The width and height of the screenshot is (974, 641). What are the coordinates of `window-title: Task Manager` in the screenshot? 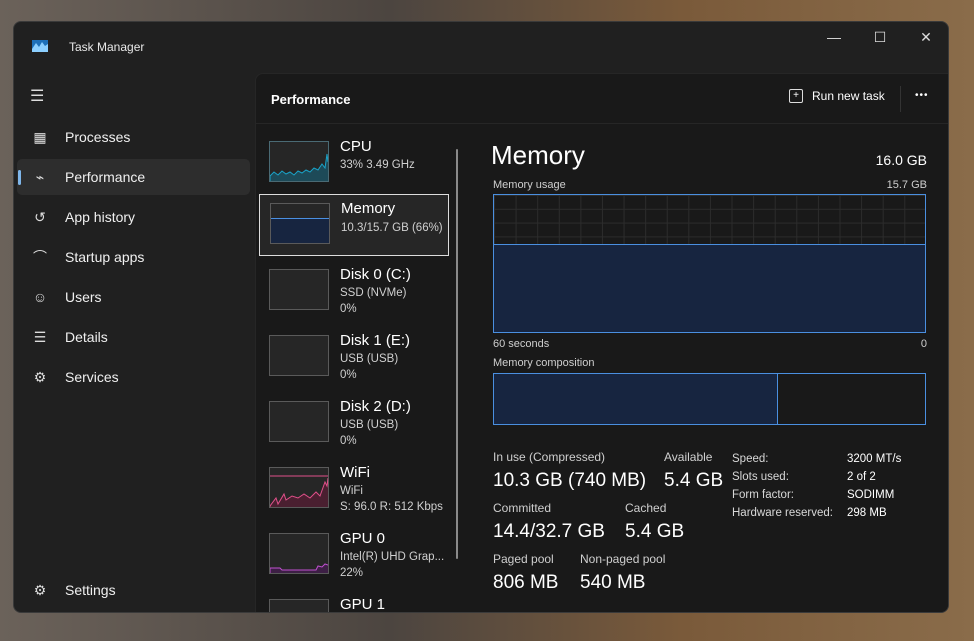 It's located at (107, 47).